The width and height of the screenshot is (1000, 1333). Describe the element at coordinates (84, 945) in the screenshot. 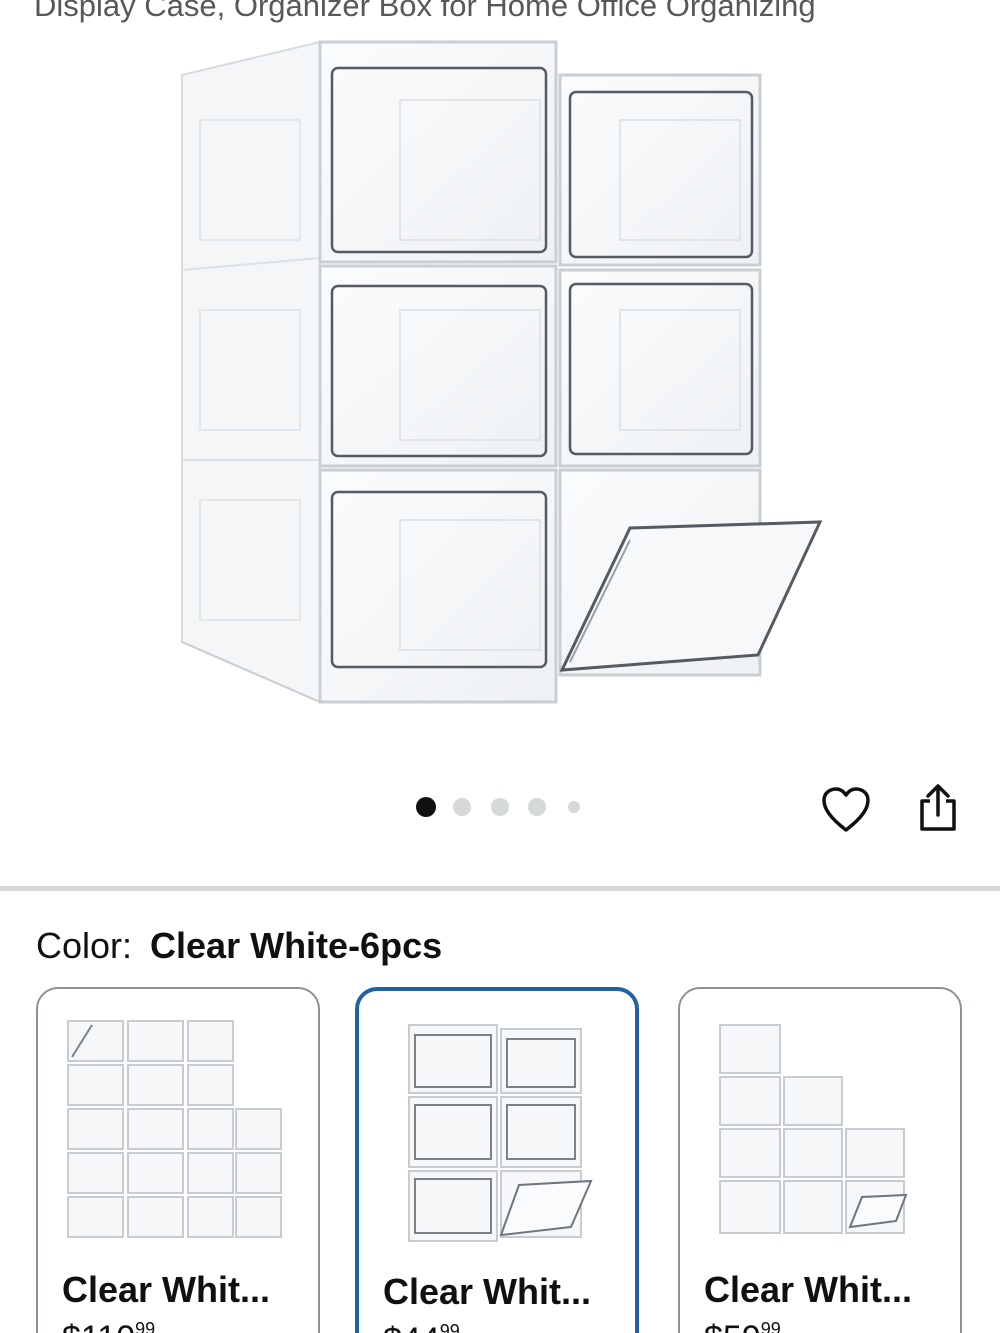

I see `color-label: Color:` at that location.